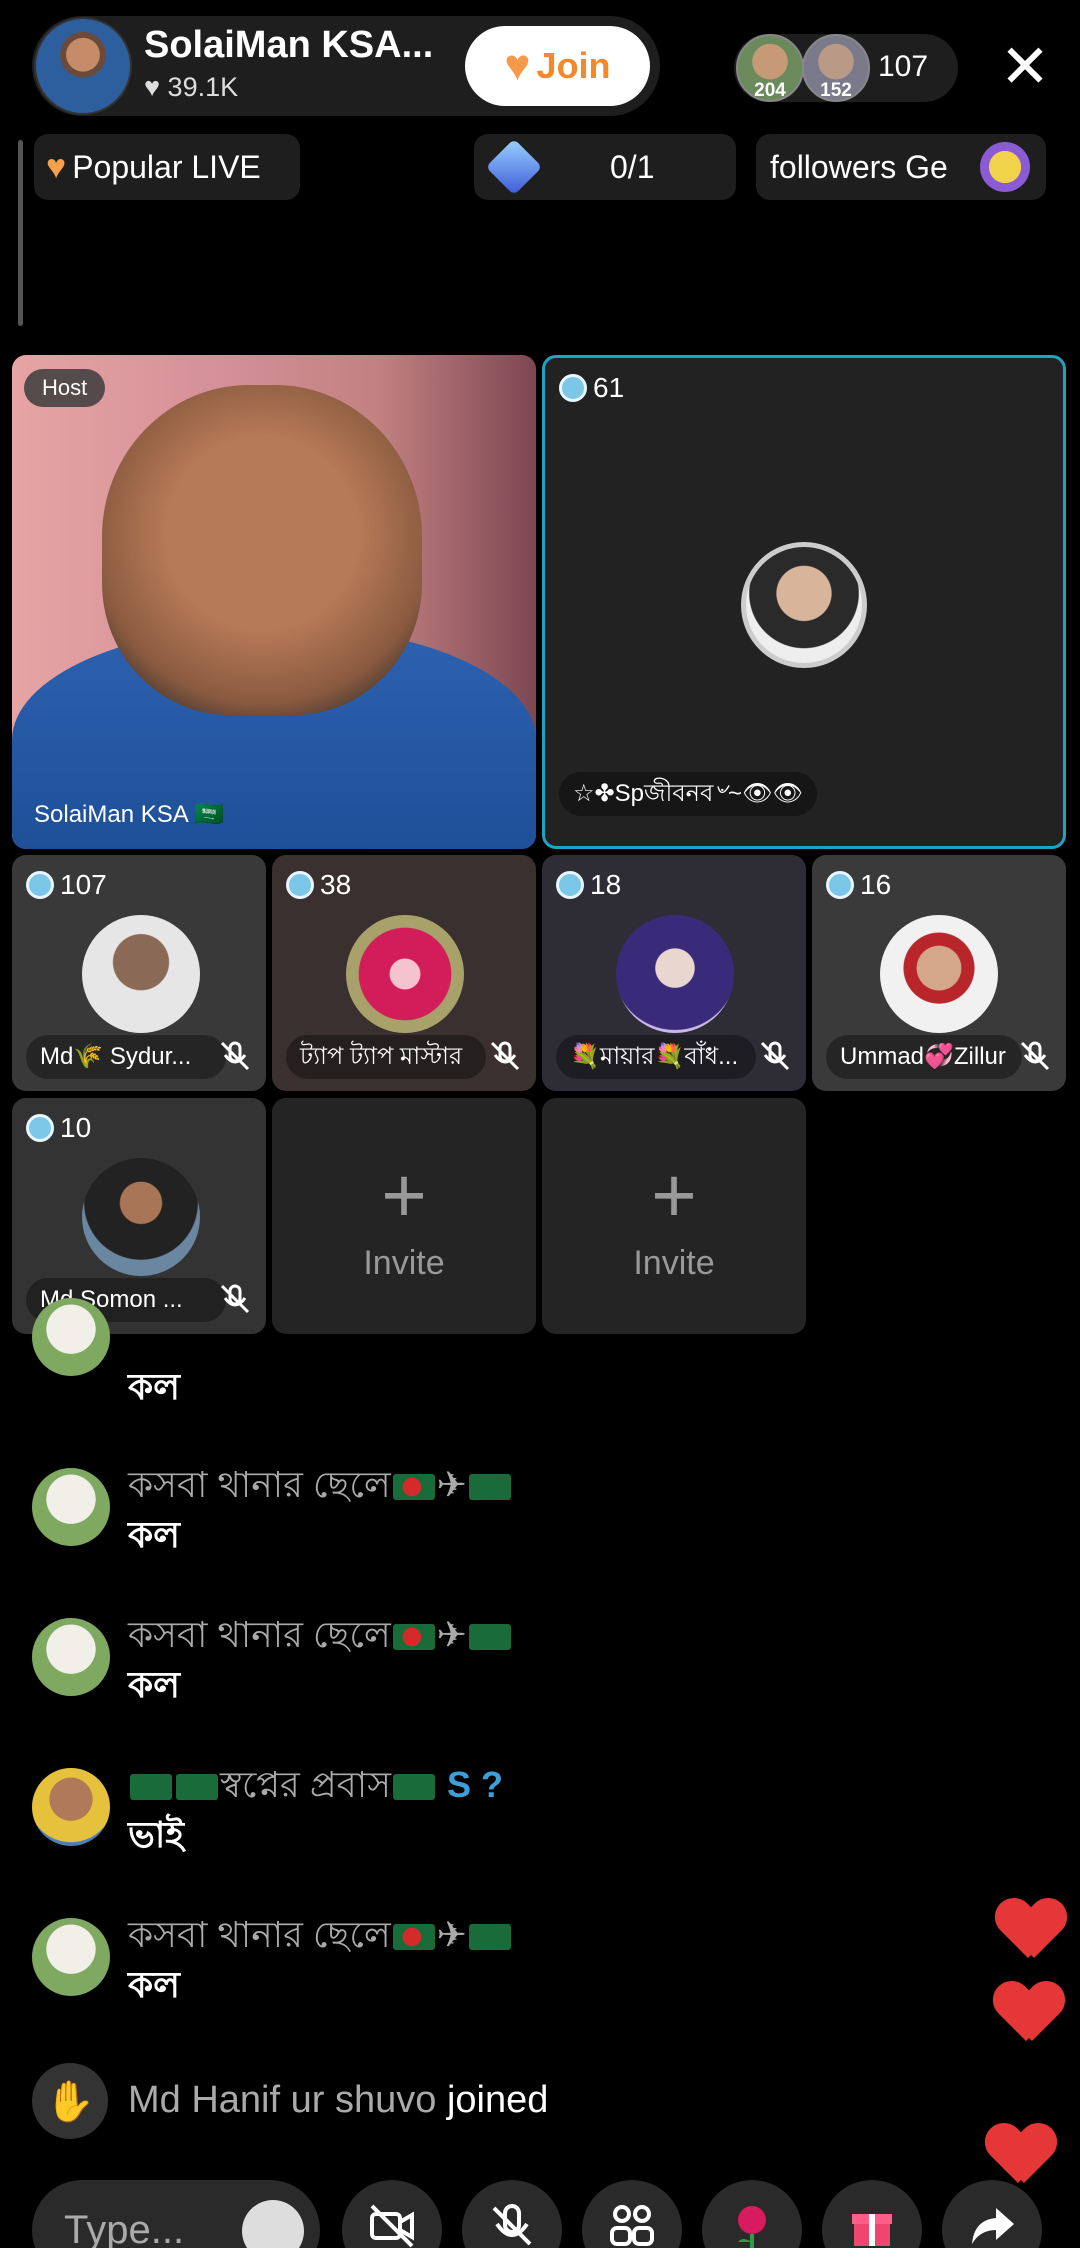 Image resolution: width=1080 pixels, height=2248 pixels. Describe the element at coordinates (836, 90) in the screenshot. I see `viewer-avatar-count: 152` at that location.